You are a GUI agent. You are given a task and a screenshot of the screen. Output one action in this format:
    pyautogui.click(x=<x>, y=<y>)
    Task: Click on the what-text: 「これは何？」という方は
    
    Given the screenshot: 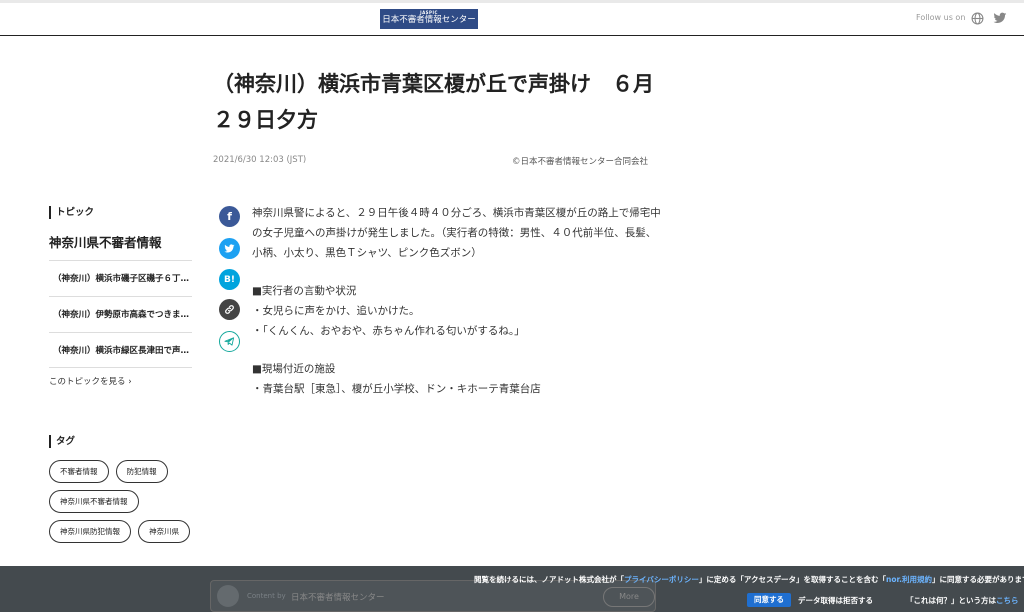 What is the action you would take?
    pyautogui.click(x=951, y=600)
    